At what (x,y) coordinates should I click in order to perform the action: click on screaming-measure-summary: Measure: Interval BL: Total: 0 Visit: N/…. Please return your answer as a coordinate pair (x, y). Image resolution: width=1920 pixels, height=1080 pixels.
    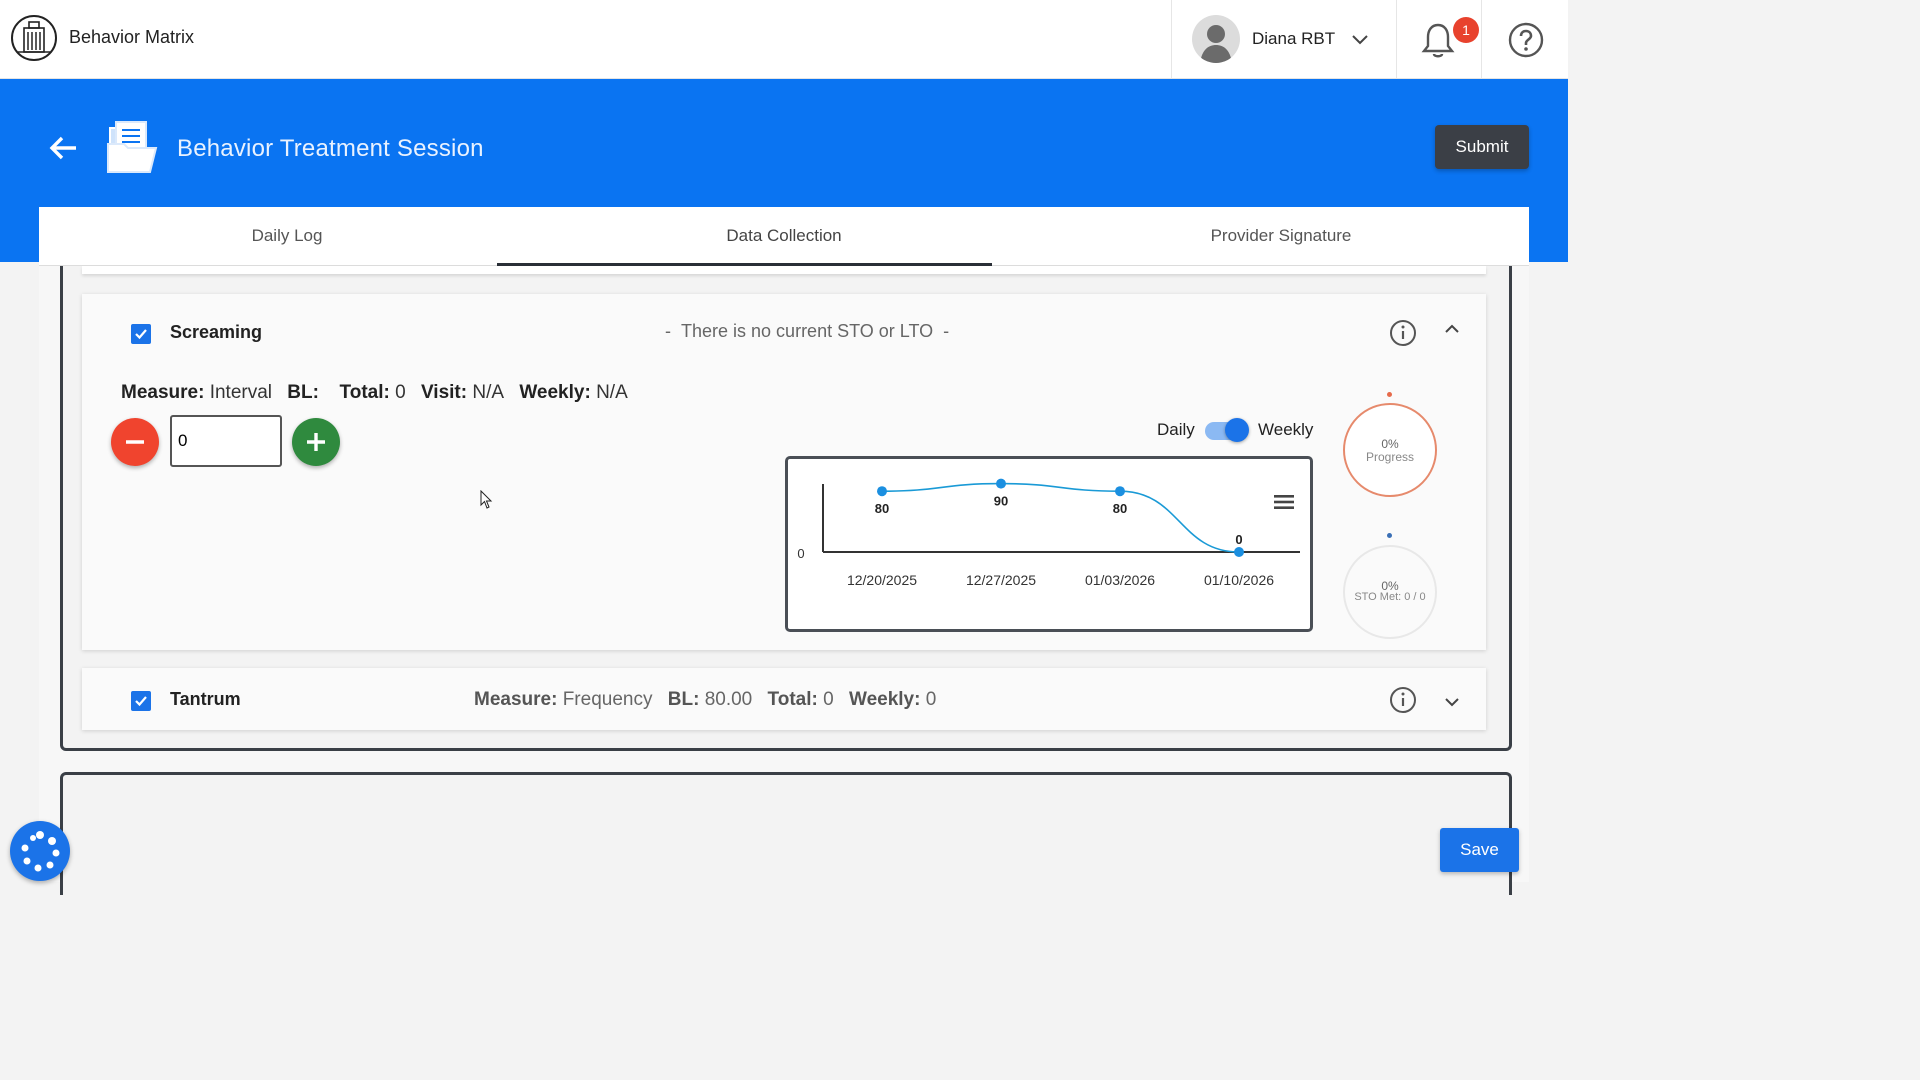
    Looking at the image, I should click on (374, 392).